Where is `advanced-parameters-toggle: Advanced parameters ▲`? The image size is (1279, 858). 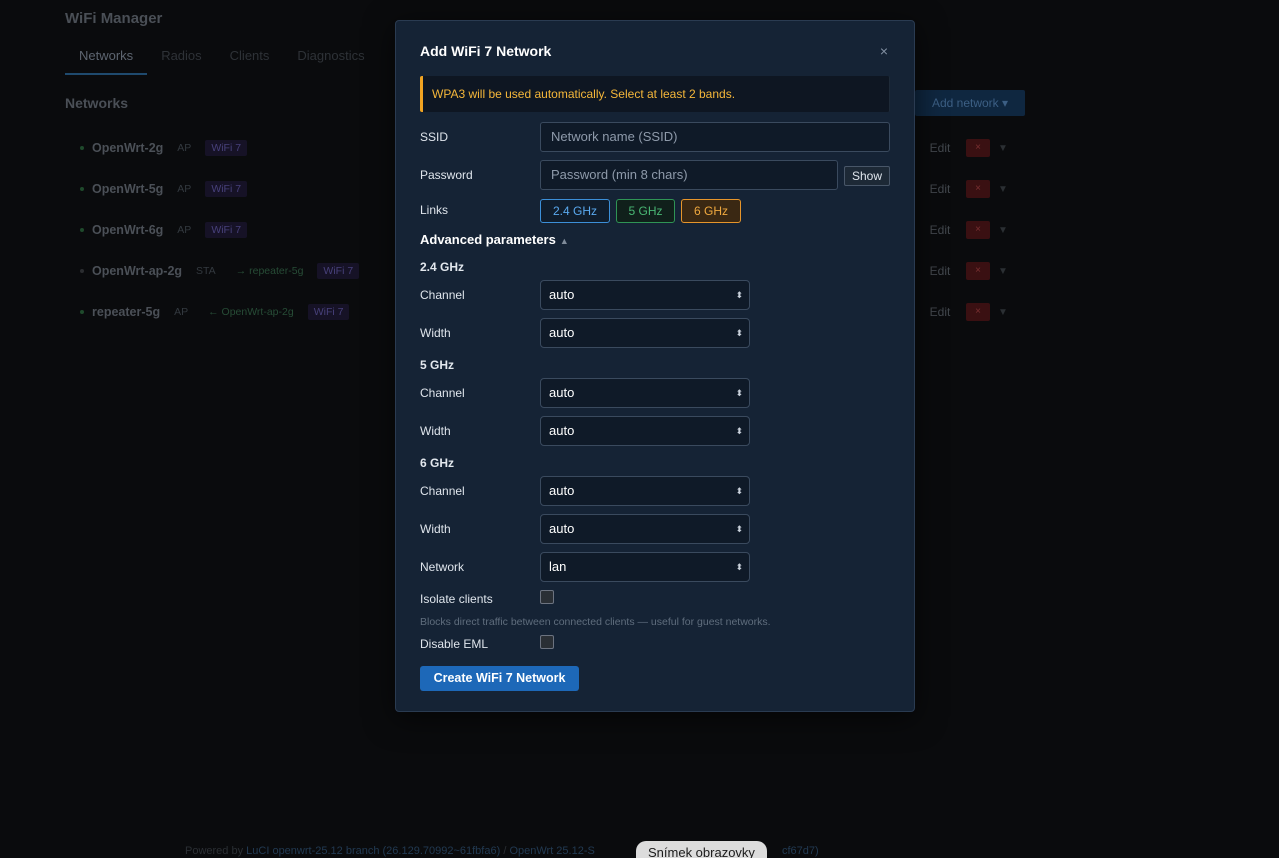
advanced-parameters-toggle: Advanced parameters ▲ is located at coordinates (494, 239).